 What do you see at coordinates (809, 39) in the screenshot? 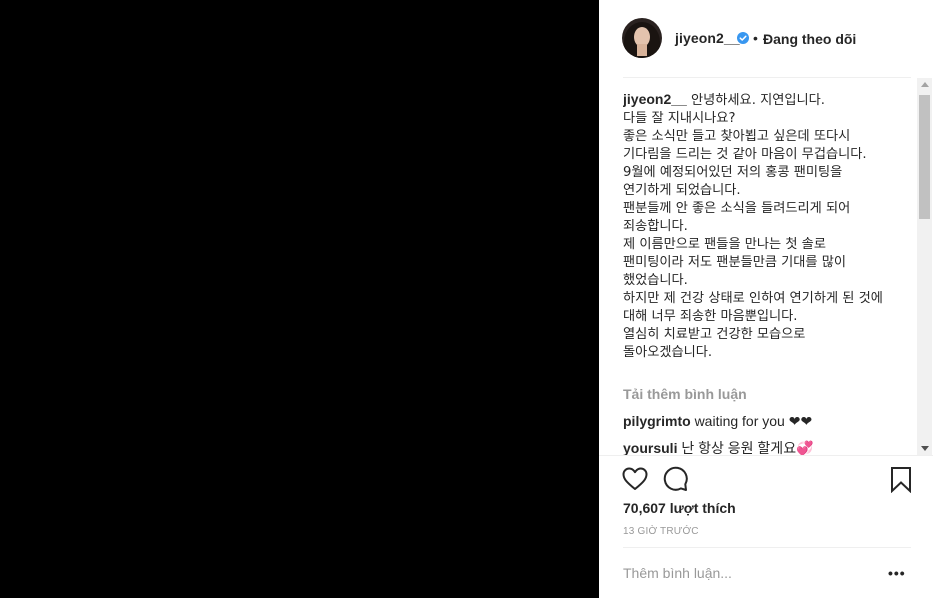
I see `following-button: Đang theo dõi` at bounding box center [809, 39].